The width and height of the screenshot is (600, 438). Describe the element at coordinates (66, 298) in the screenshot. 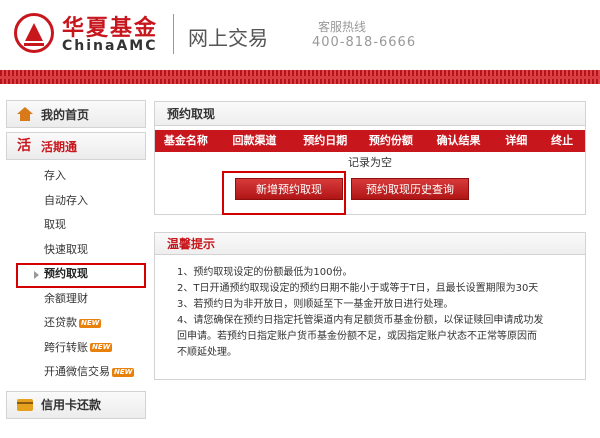

I see `sub-item-label: 余额理财` at that location.